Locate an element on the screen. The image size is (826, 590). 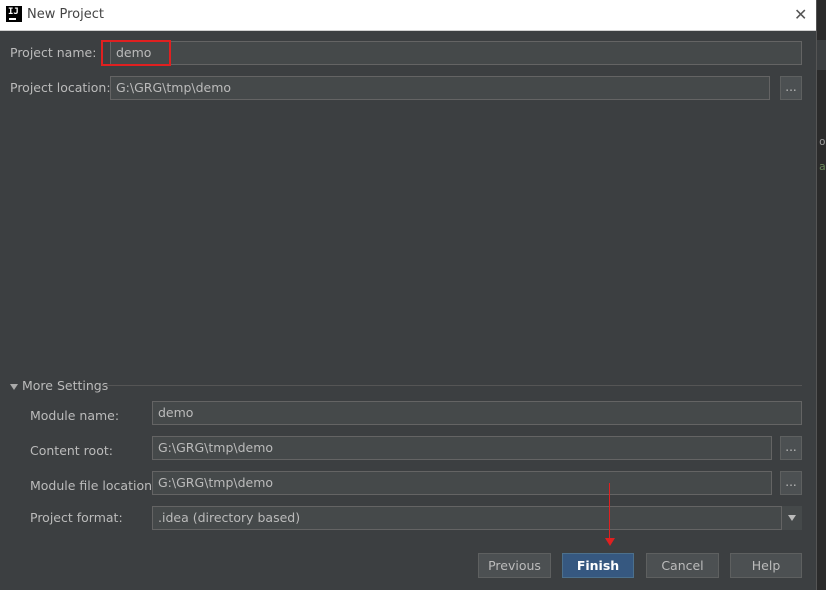
project-format-select: .idea (directory based) is located at coordinates (477, 518).